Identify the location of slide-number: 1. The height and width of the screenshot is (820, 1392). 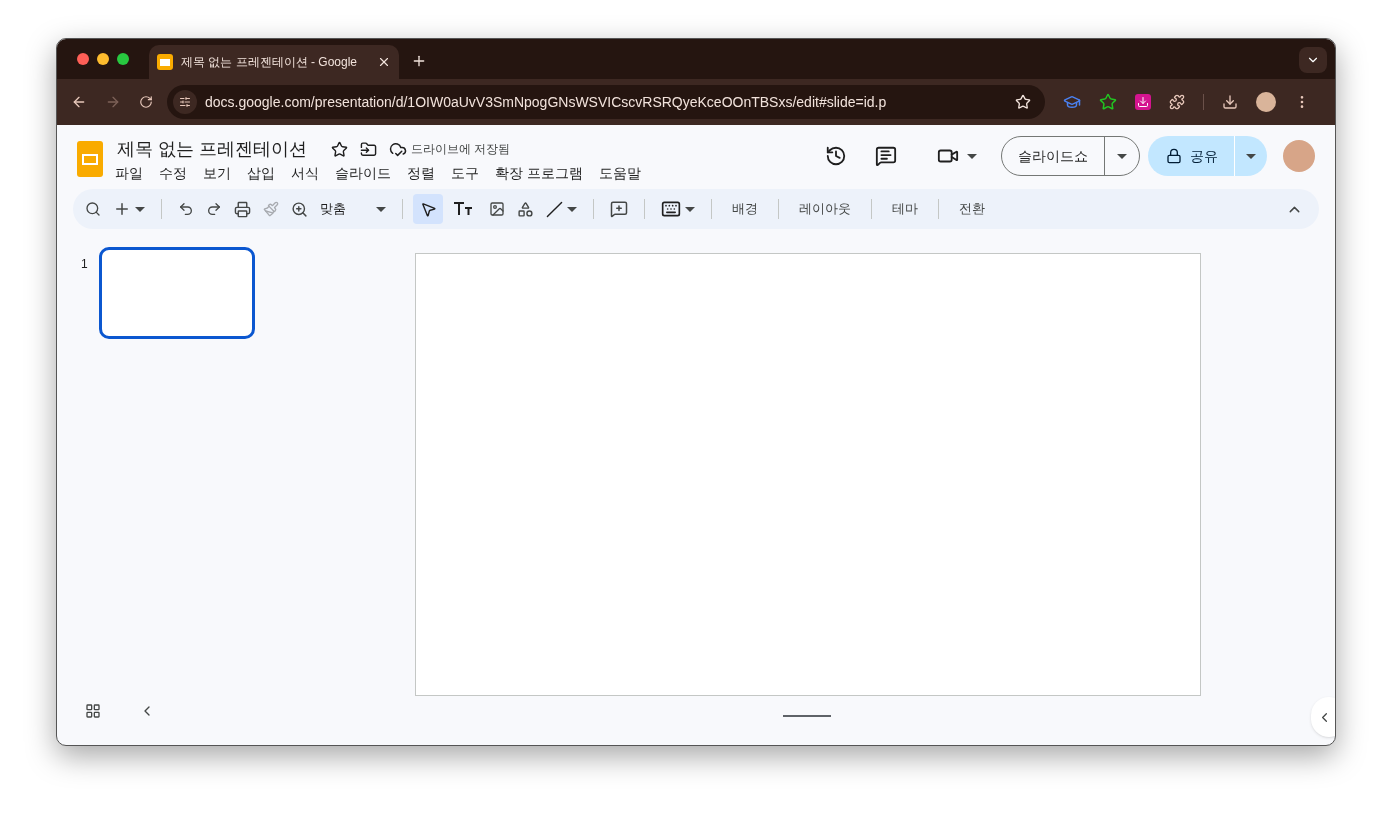
(85, 264).